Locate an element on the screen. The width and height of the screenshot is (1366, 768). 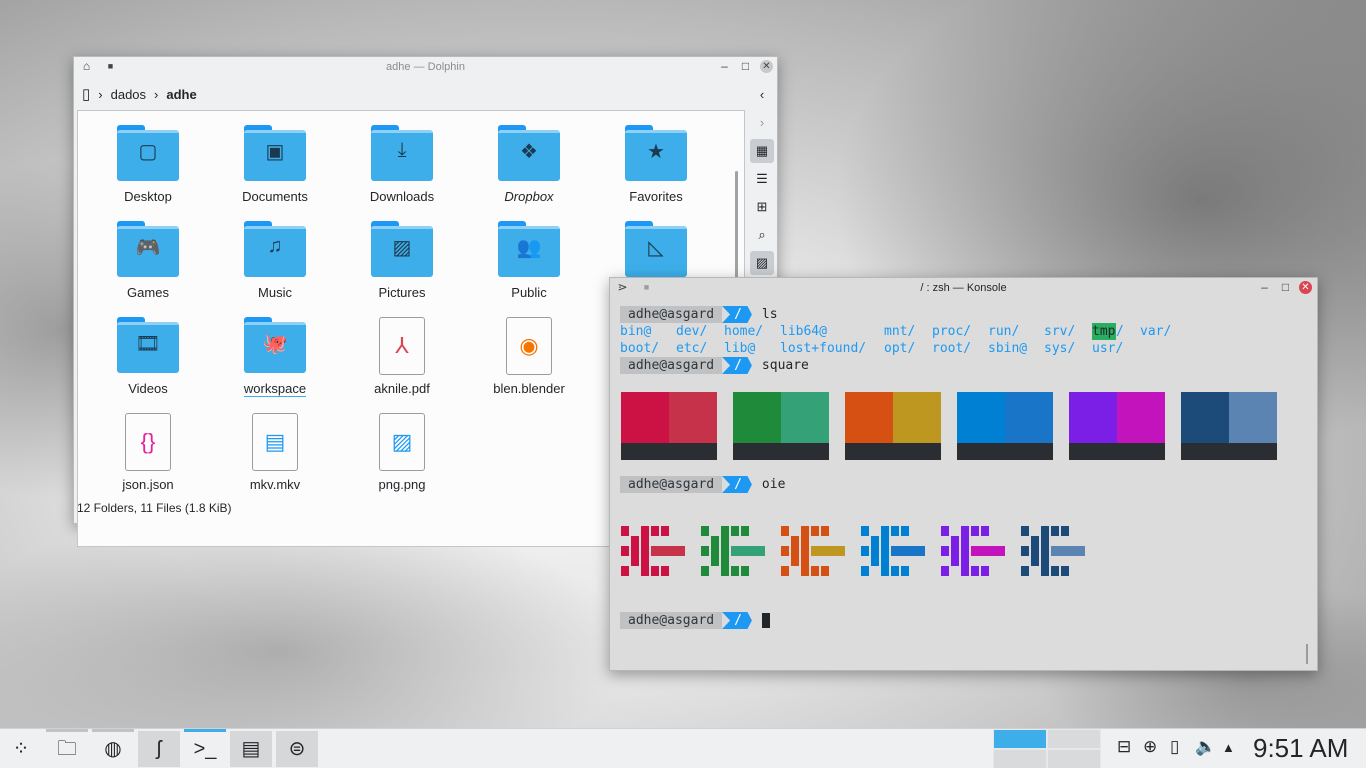
folder-item: ▣ Documents is located at coordinates (275, 164).